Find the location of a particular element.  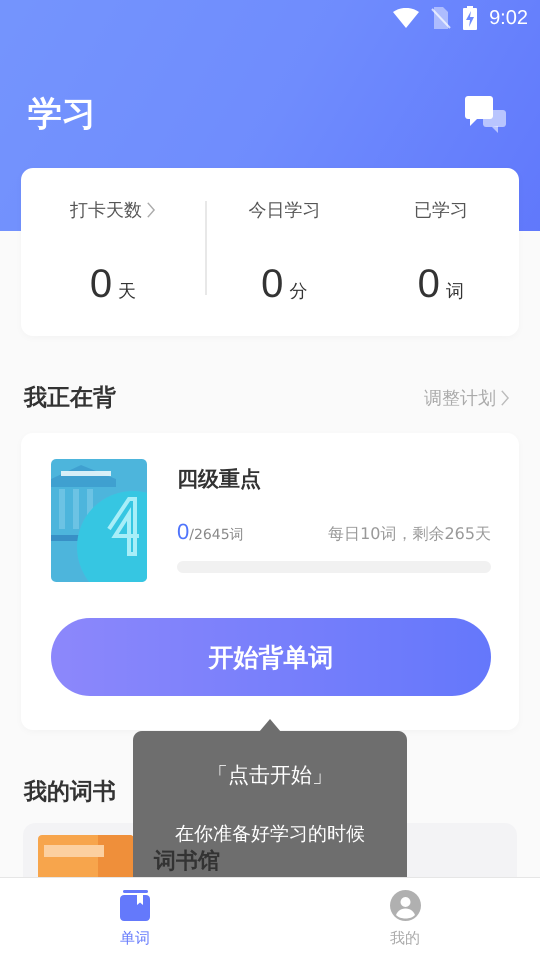

stat-label: 已学习 is located at coordinates (441, 210).